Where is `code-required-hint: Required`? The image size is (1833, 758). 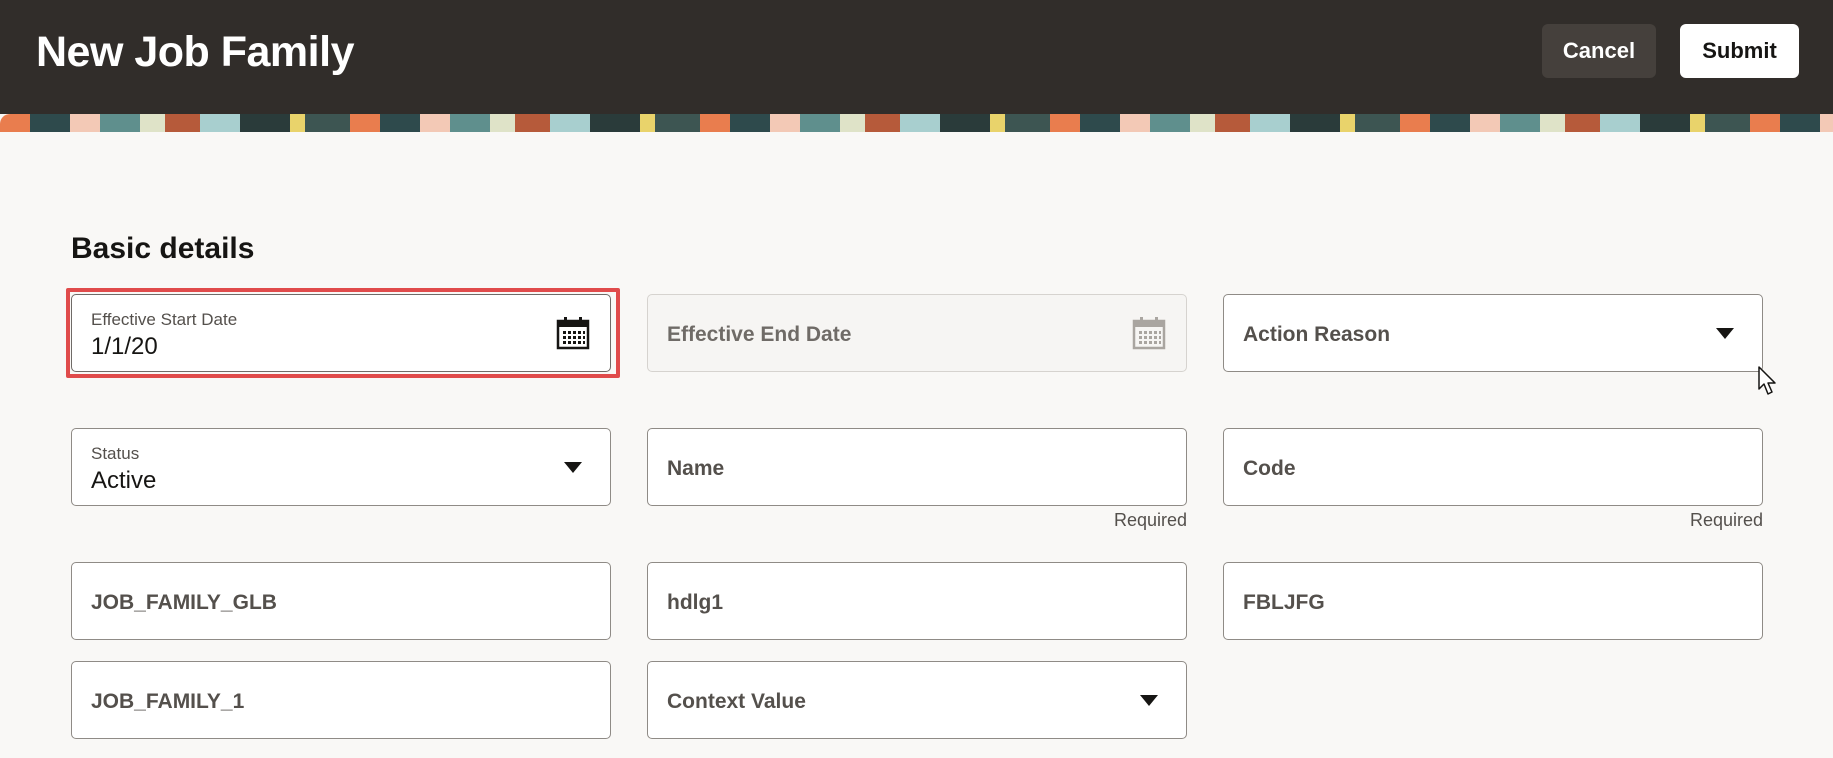 code-required-hint: Required is located at coordinates (1726, 520).